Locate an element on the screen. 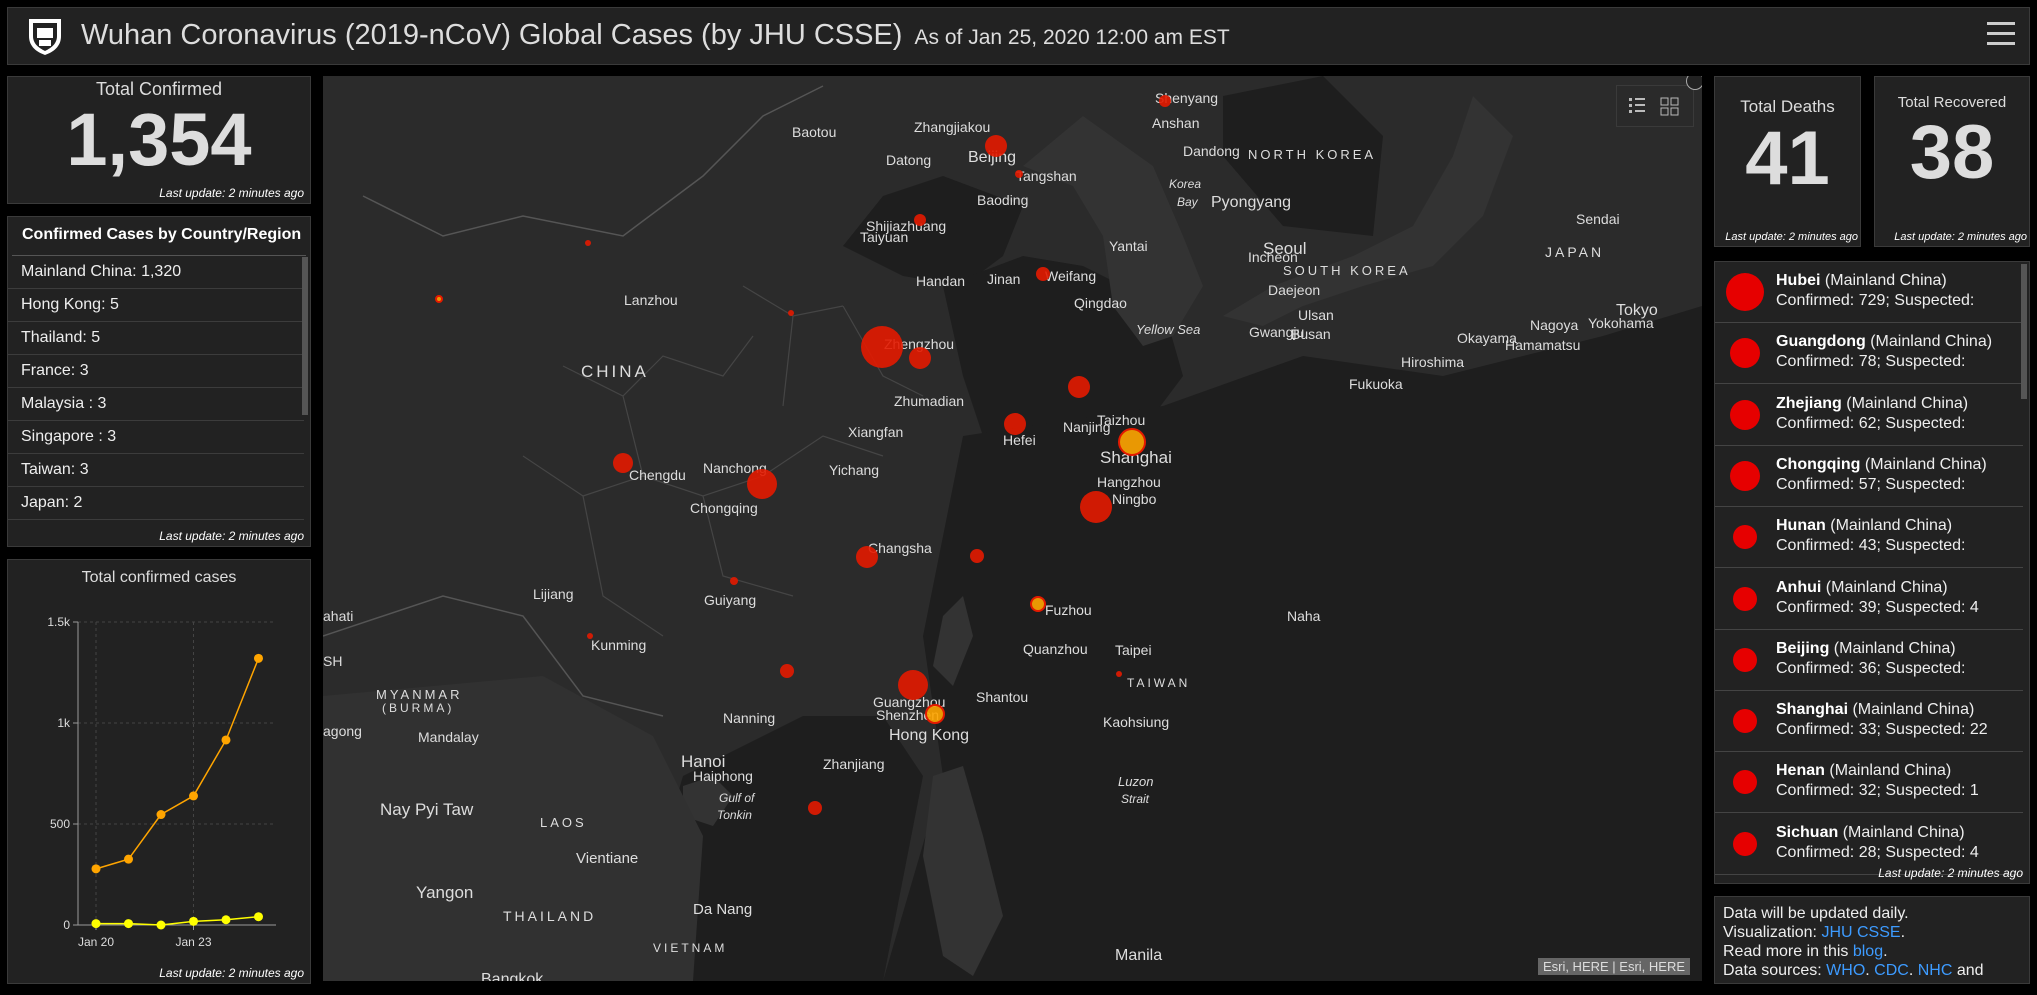 Image resolution: width=2037 pixels, height=995 pixels. map-place-label: Ulsan is located at coordinates (1316, 315).